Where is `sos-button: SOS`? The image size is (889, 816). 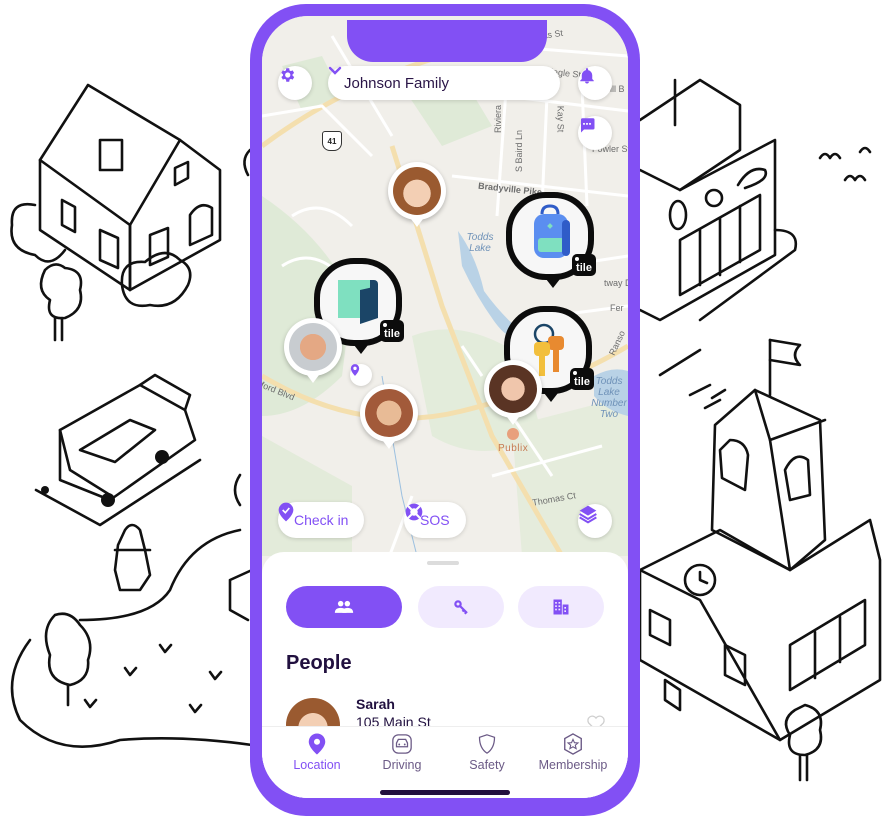 sos-button: SOS is located at coordinates (435, 520).